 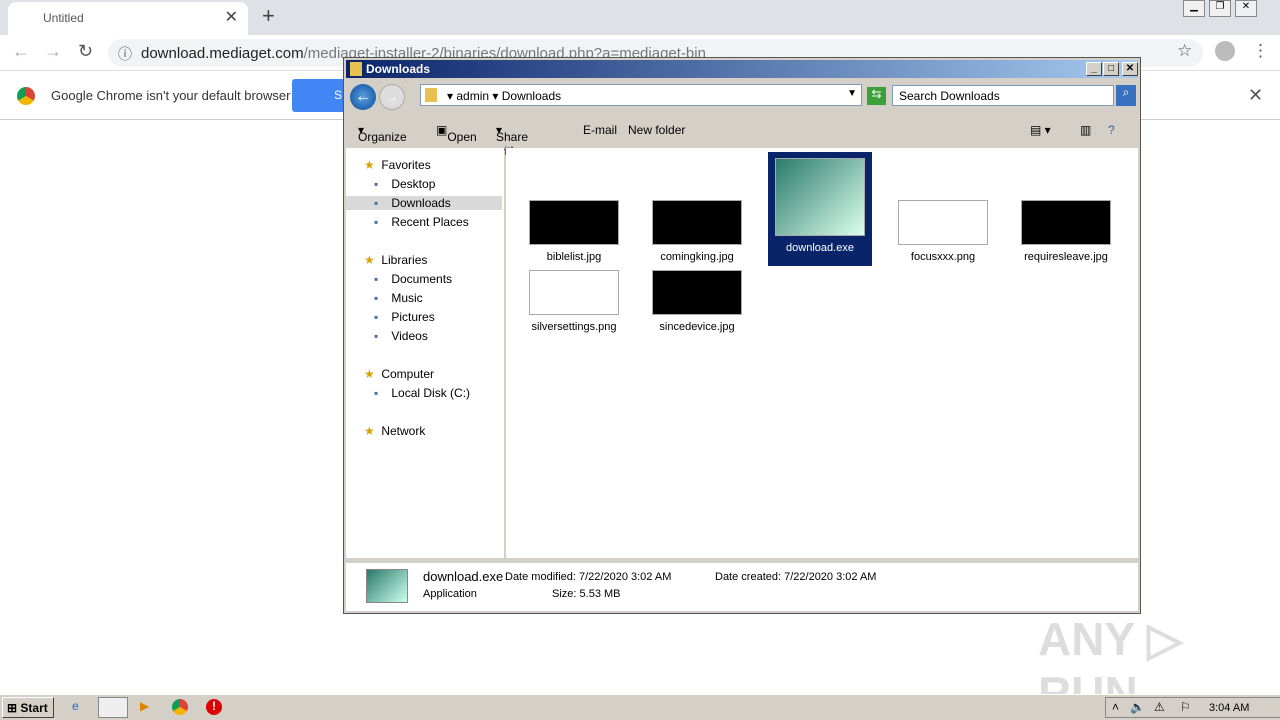 What do you see at coordinates (382, 133) in the screenshot?
I see `organize-button: Organize ▾` at bounding box center [382, 133].